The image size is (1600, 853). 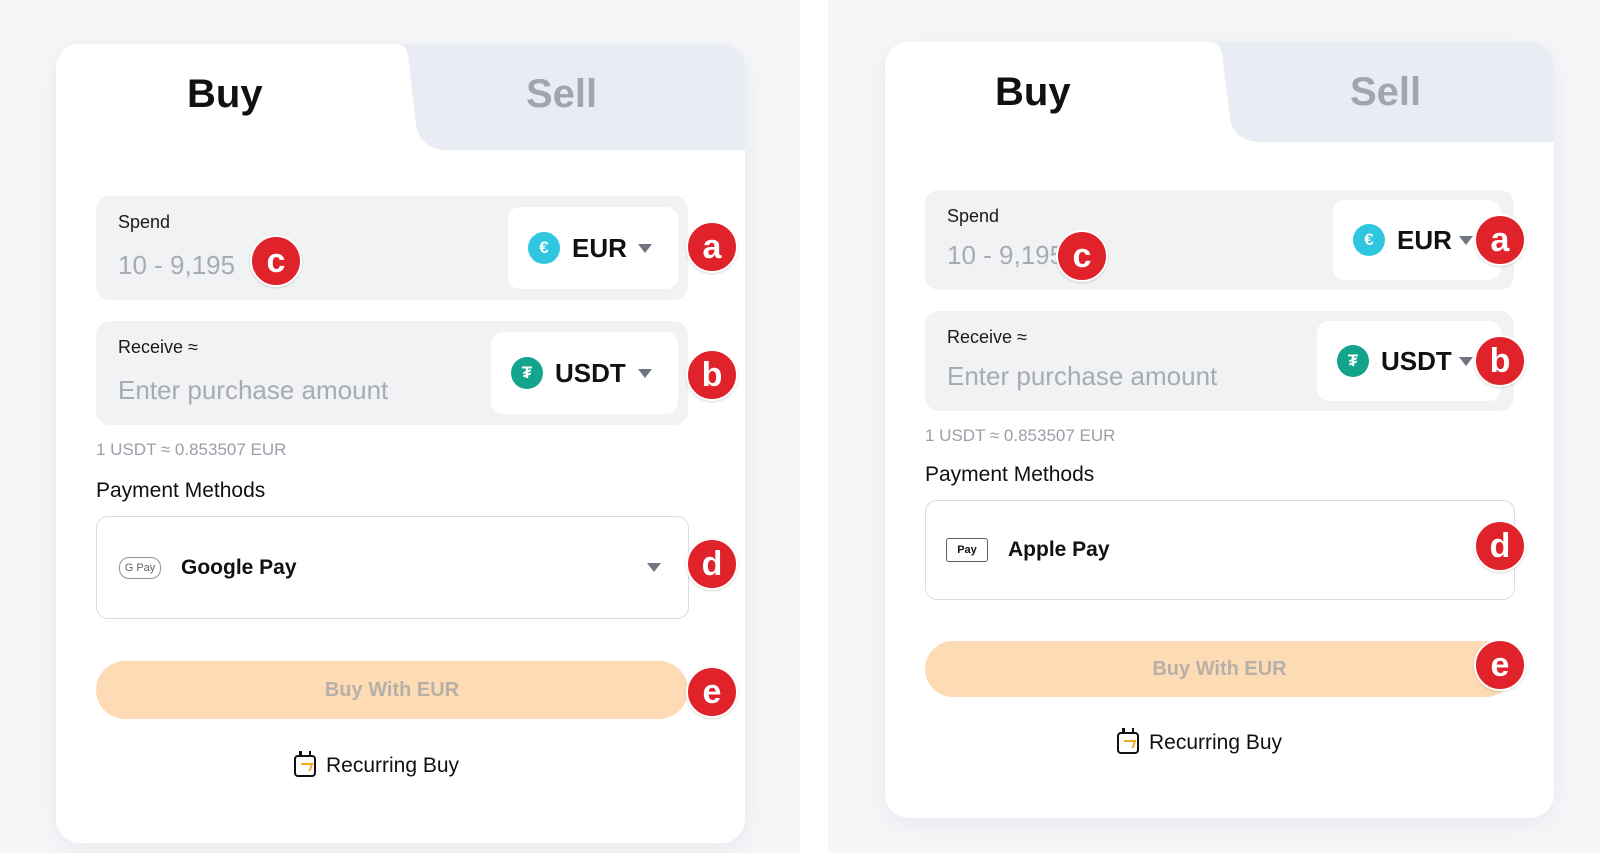 I want to click on apple-pay-icon: Pay, so click(x=967, y=550).